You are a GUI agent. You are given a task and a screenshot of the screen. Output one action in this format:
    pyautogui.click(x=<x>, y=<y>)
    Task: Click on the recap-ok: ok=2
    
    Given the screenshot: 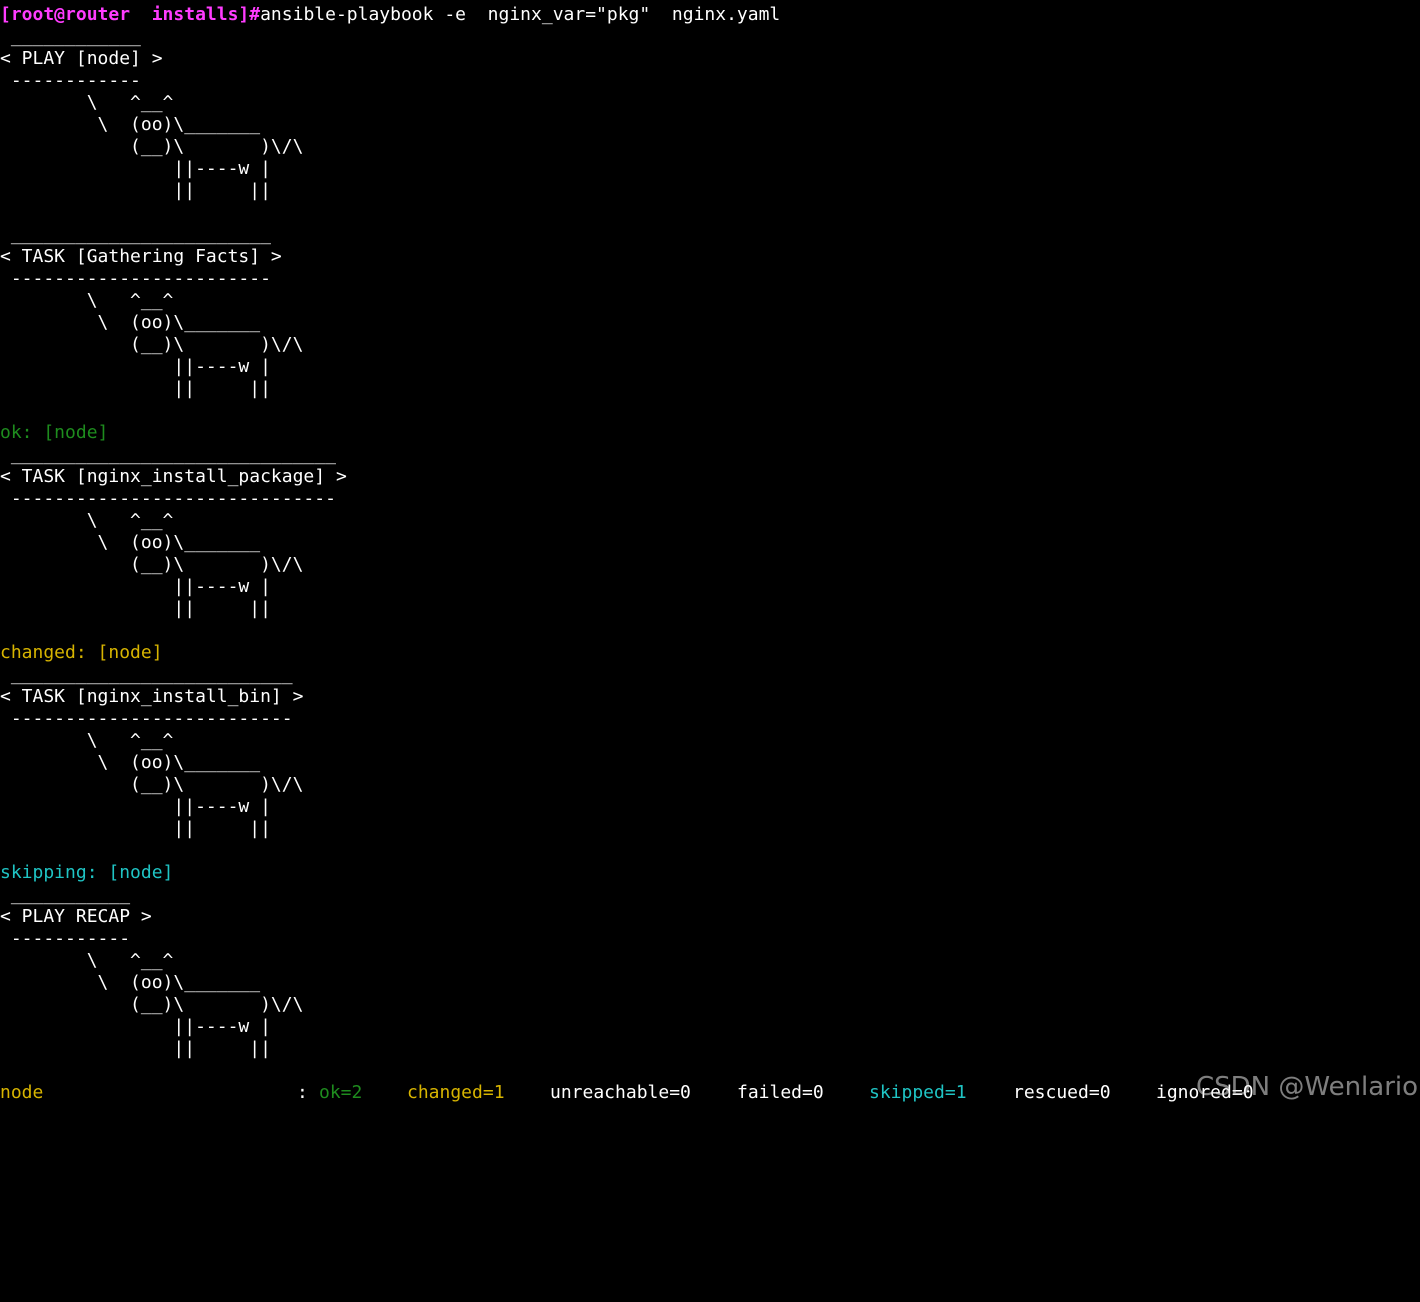 What is the action you would take?
    pyautogui.click(x=341, y=1092)
    